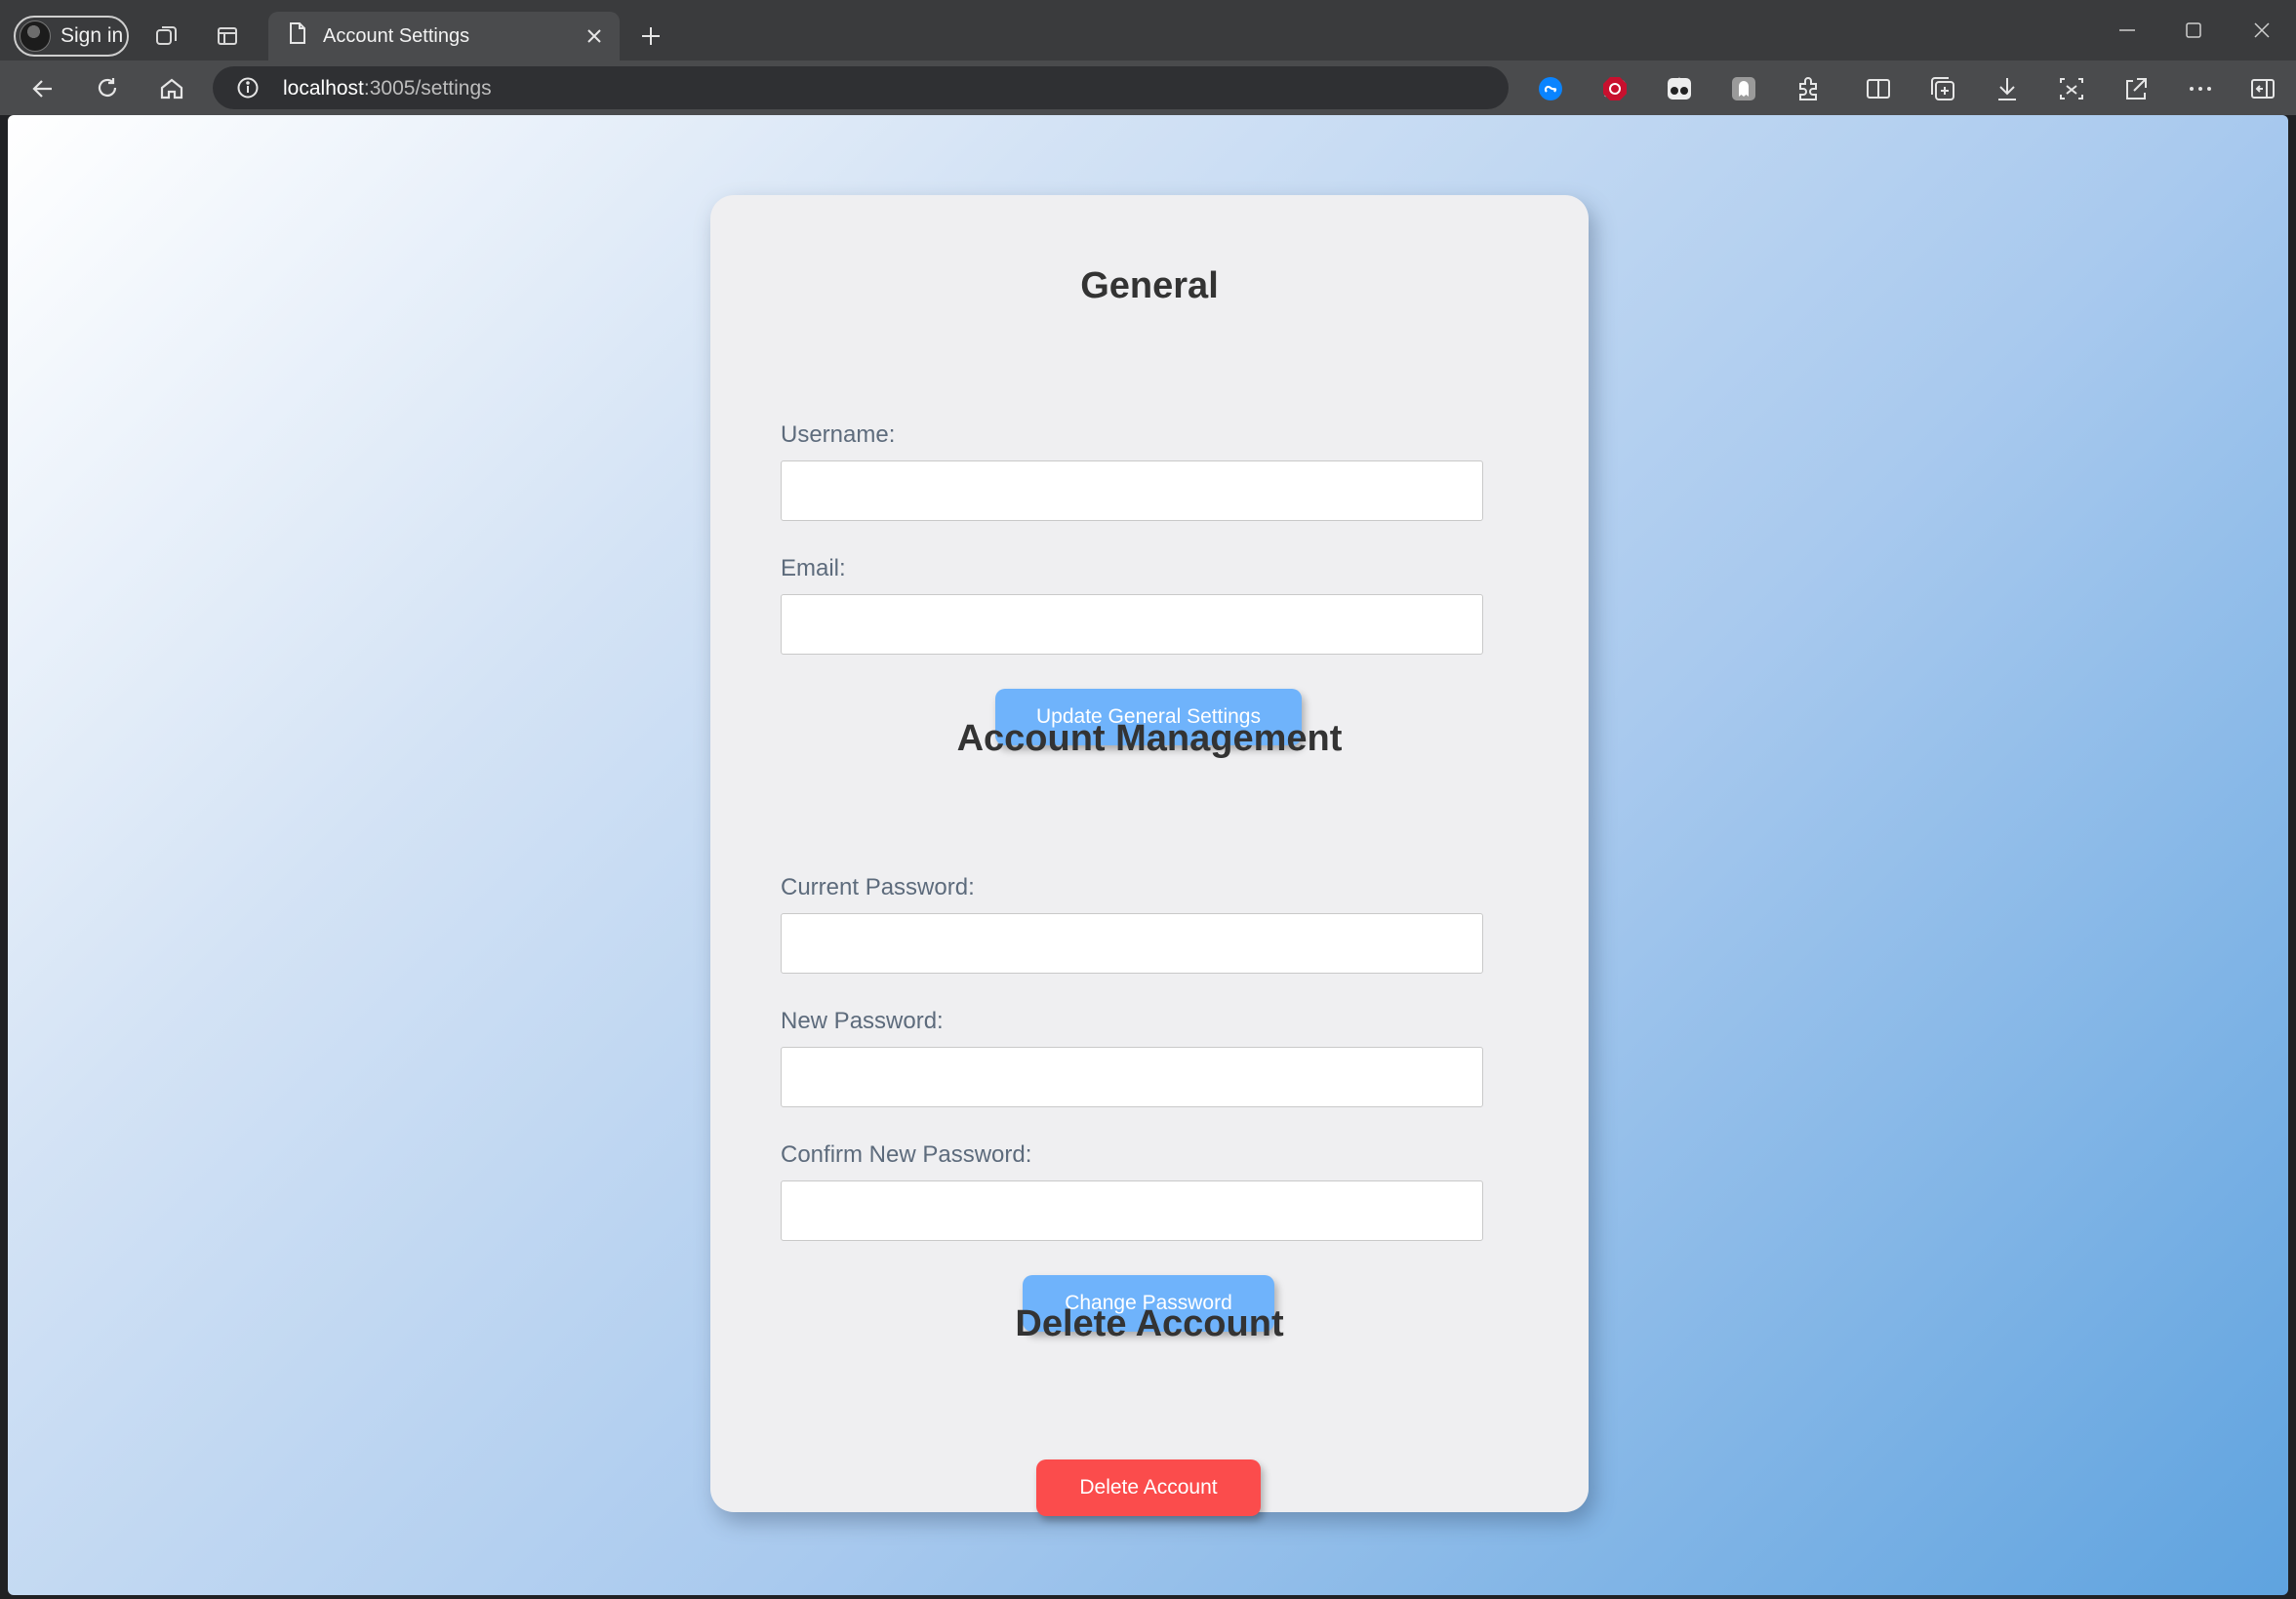 Image resolution: width=2296 pixels, height=1599 pixels. I want to click on extensions-puzzle-icon, so click(1808, 88).